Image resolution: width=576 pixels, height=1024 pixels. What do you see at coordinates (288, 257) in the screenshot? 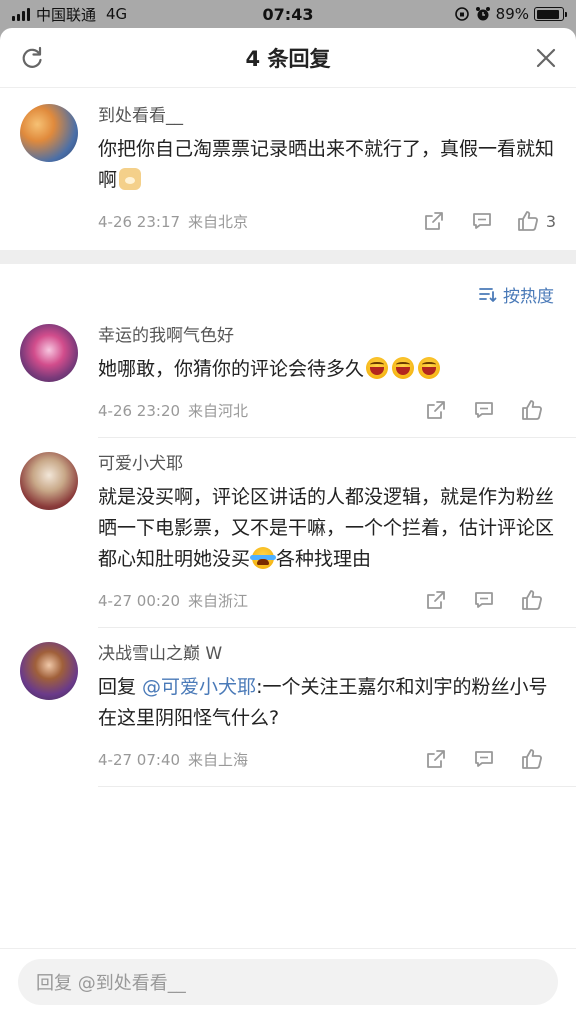
I see `section-separator` at bounding box center [288, 257].